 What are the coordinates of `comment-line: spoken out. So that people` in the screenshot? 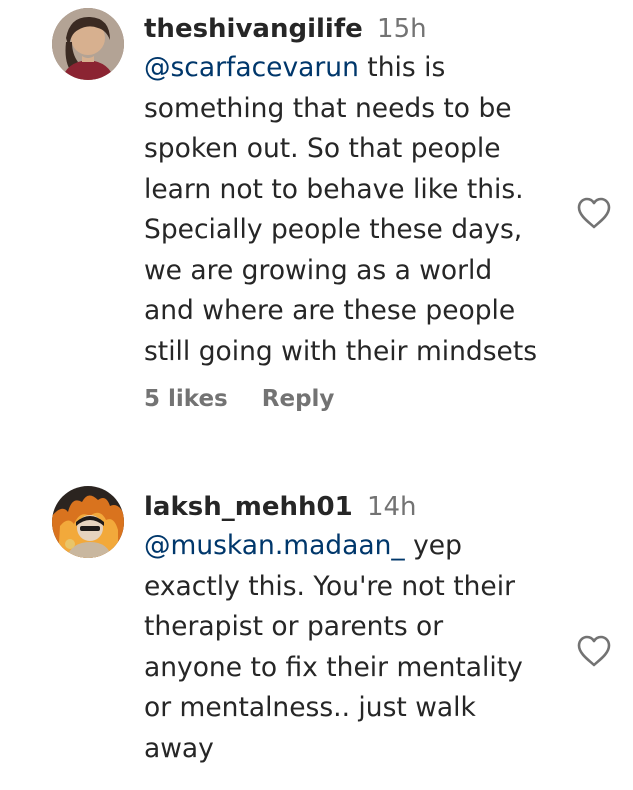 It's located at (322, 148).